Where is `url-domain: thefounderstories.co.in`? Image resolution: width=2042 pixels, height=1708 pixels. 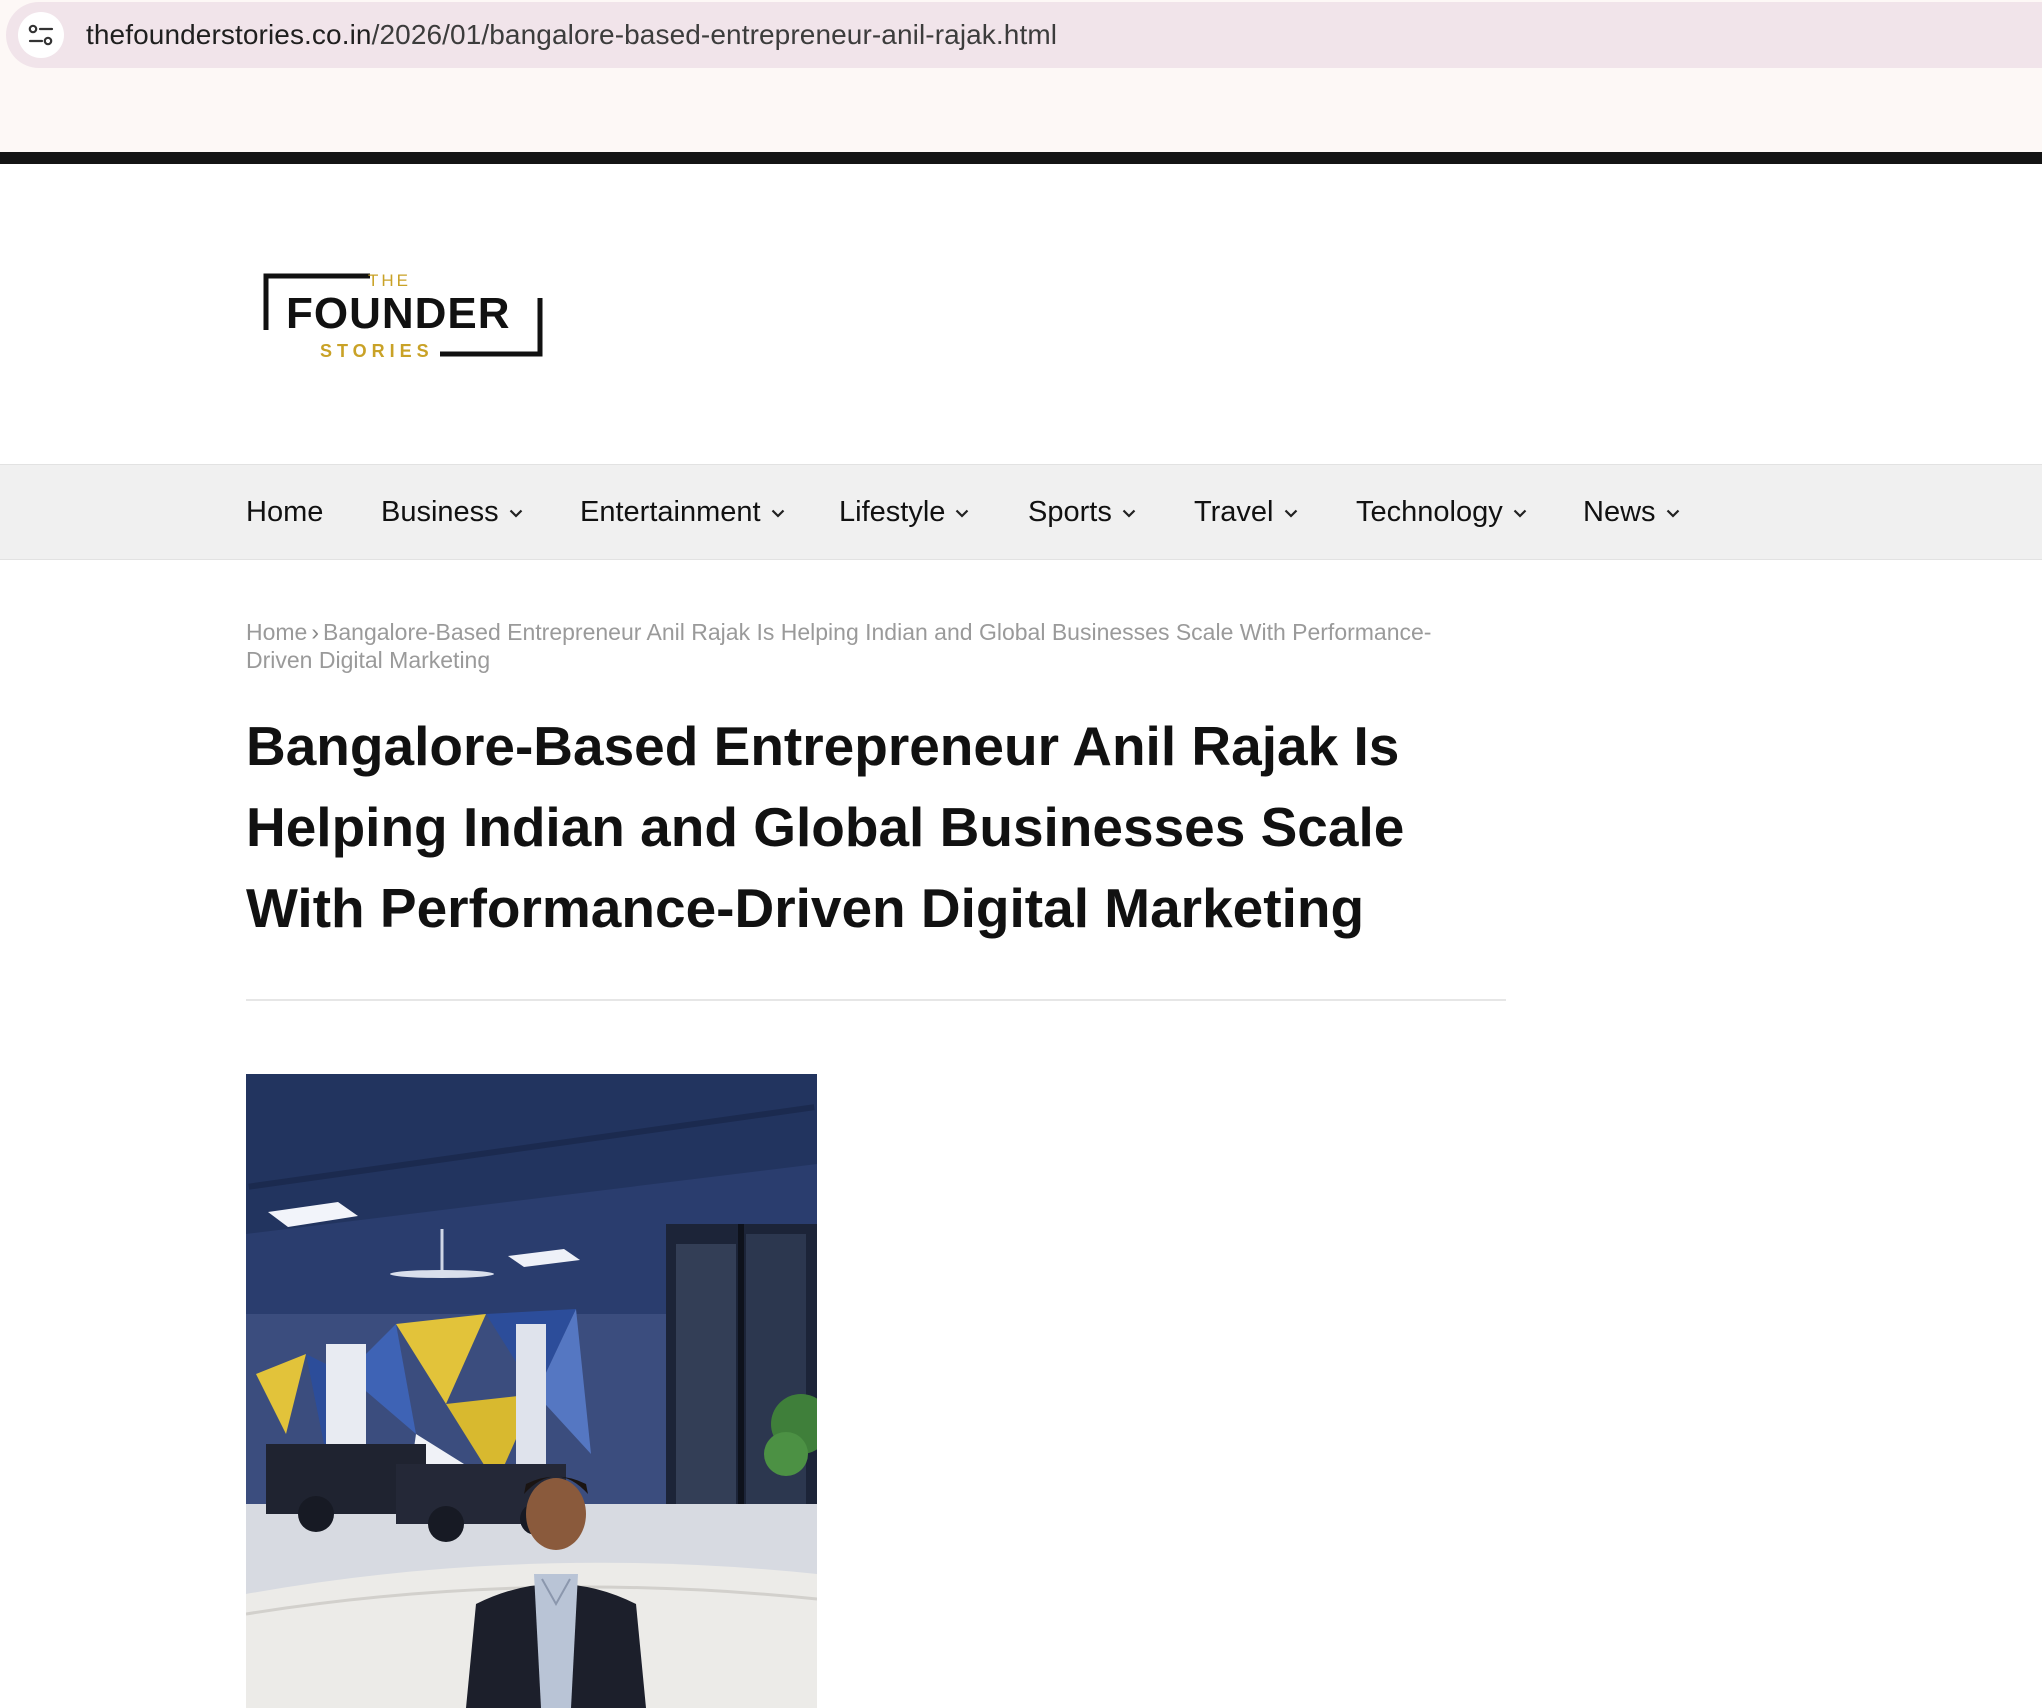 url-domain: thefounderstories.co.in is located at coordinates (229, 34).